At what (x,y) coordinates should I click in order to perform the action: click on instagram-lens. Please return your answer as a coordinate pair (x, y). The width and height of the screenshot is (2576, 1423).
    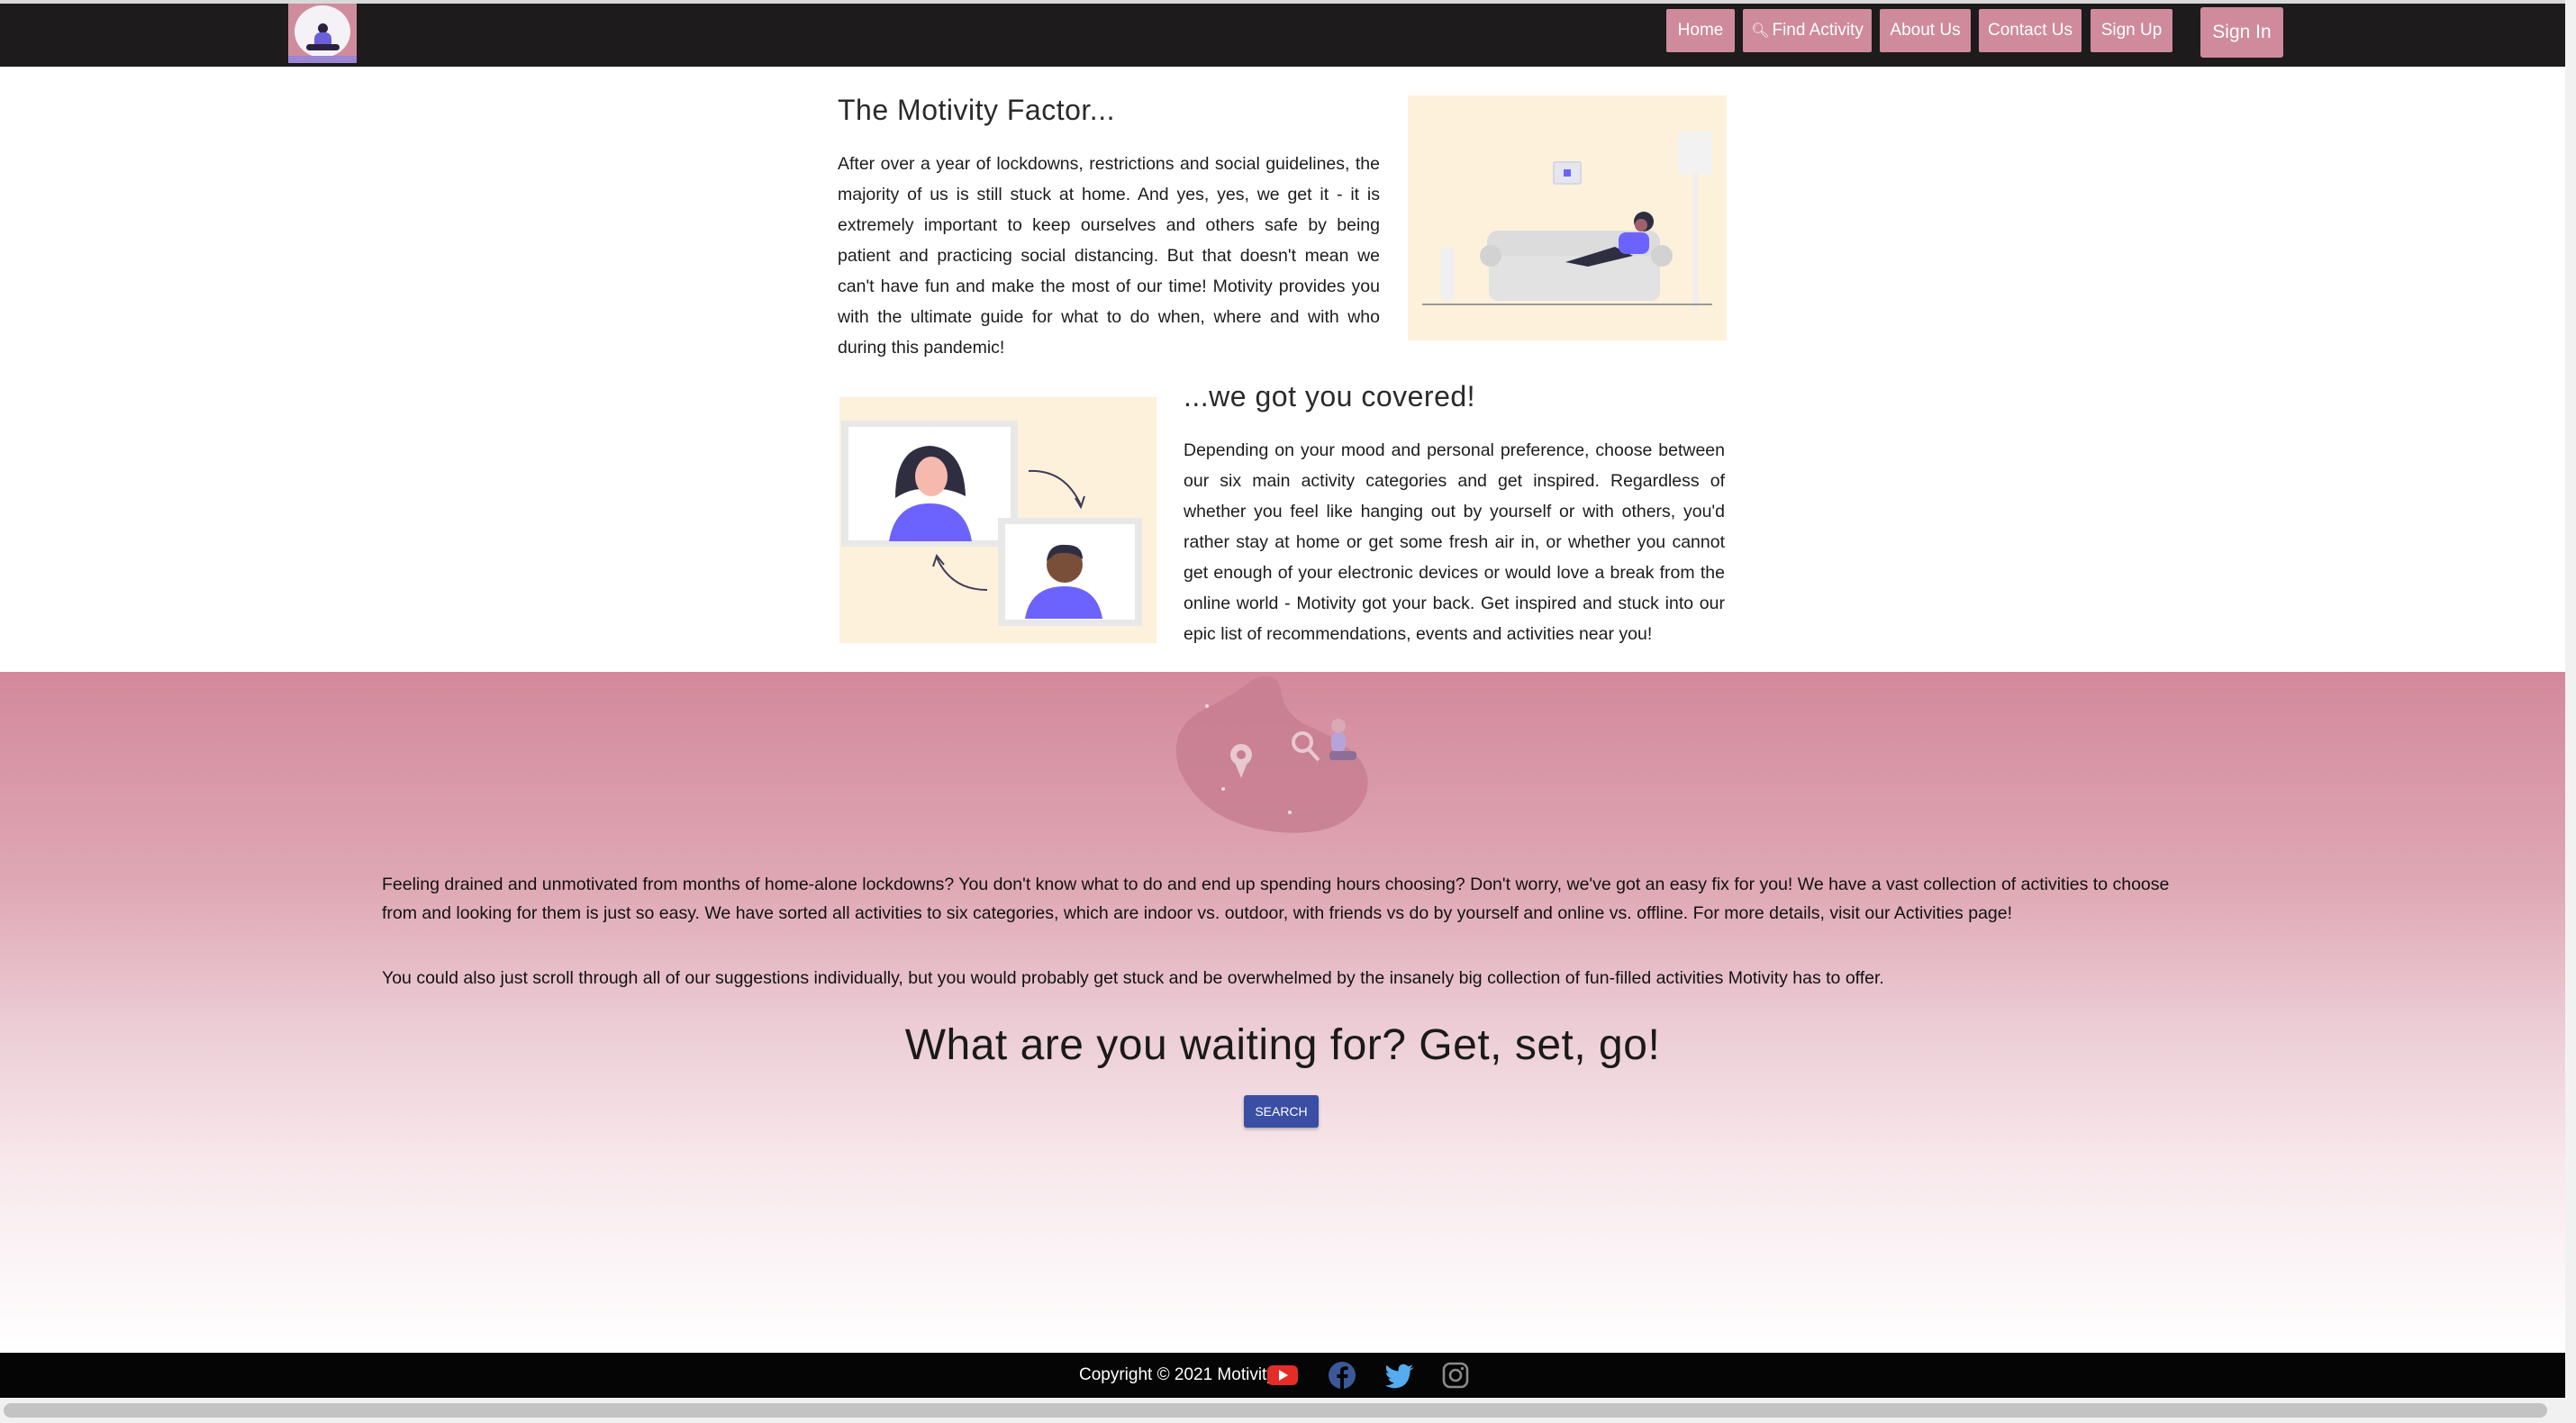
    Looking at the image, I should click on (1455, 1375).